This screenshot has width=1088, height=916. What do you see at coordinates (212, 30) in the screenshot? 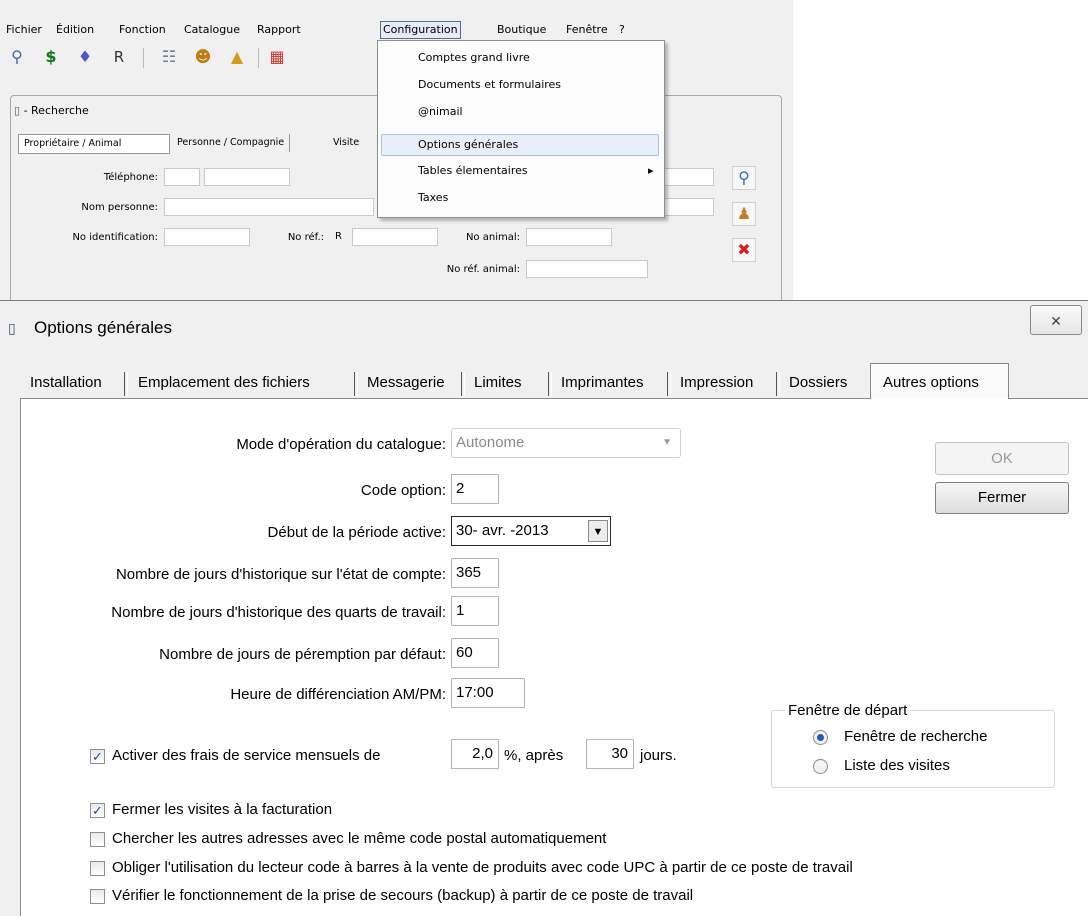
I see `menu-catalogue: Catalogue` at bounding box center [212, 30].